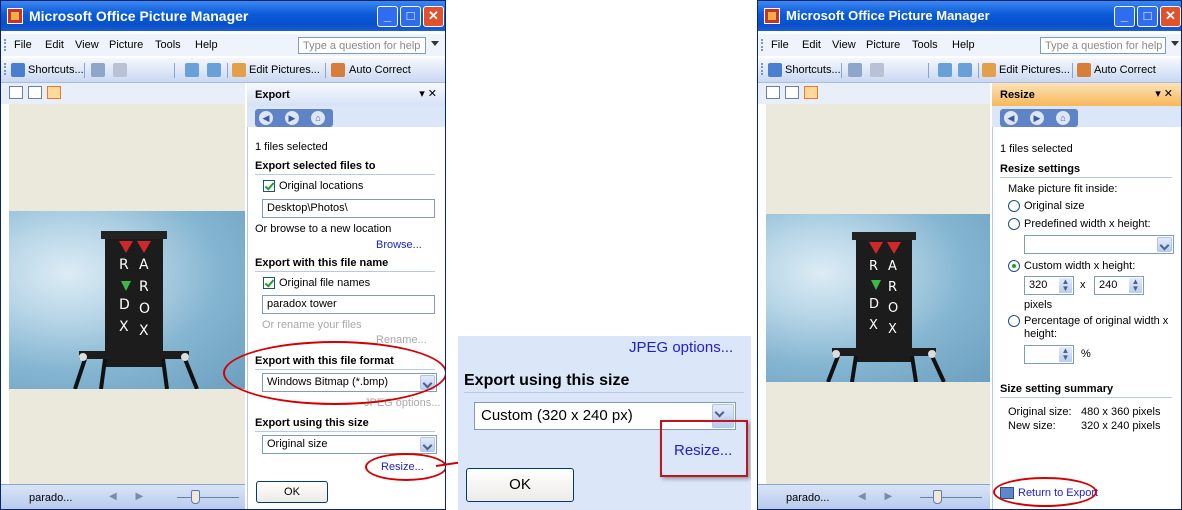  Describe the element at coordinates (1032, 426) in the screenshot. I see `new-size-summary-label: New size:` at that location.